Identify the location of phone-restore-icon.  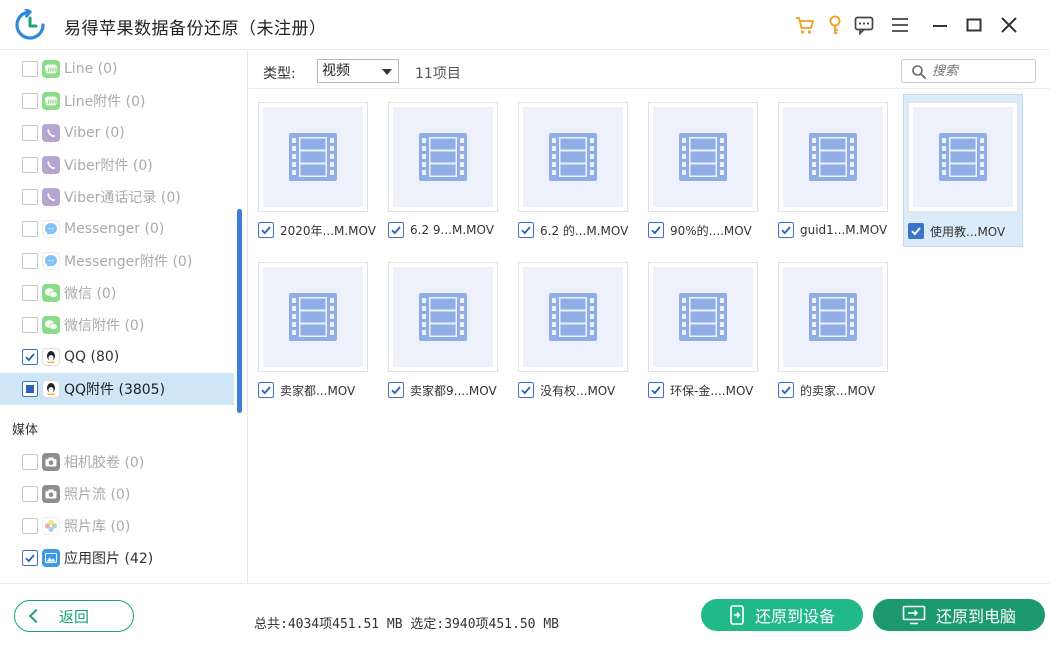
(737, 615).